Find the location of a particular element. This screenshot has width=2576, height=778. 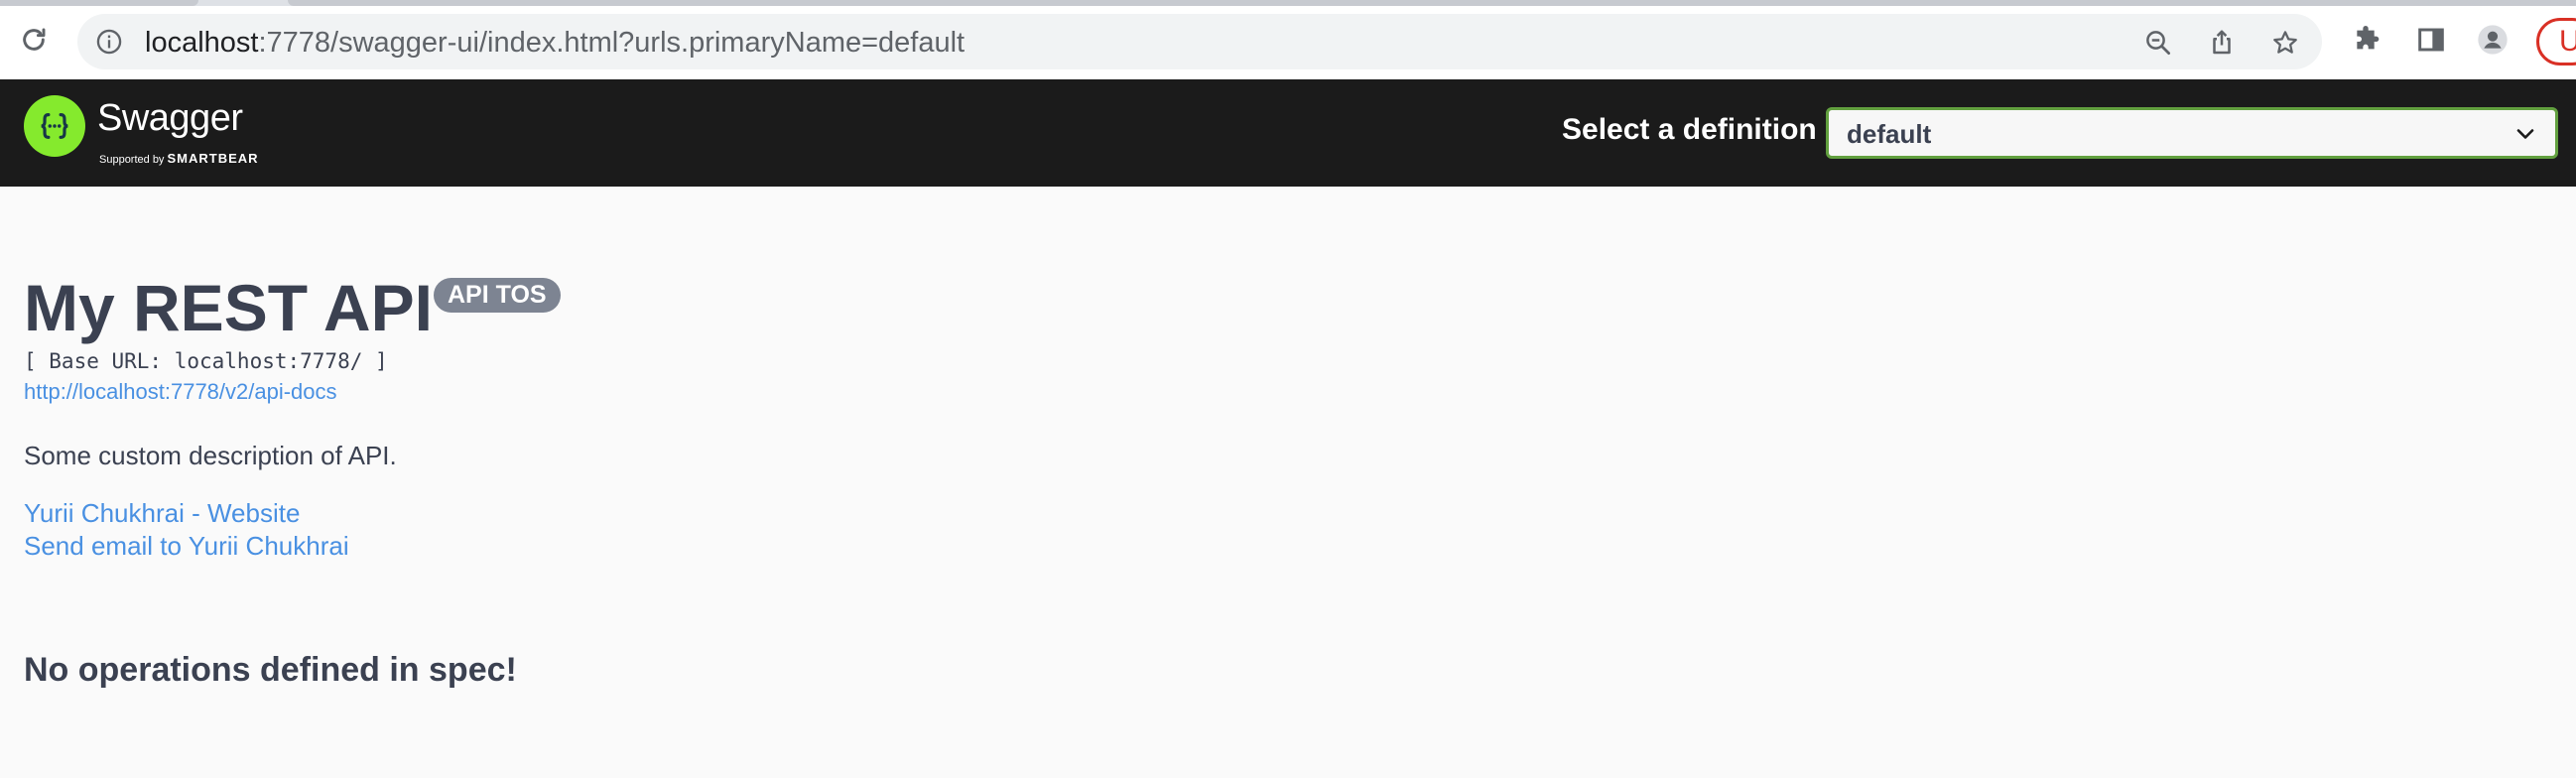

tab-strip is located at coordinates (1288, 3).